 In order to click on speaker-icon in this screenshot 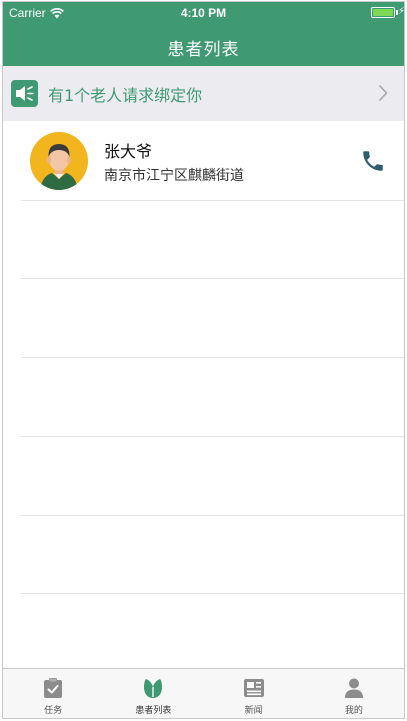, I will do `click(24, 93)`.